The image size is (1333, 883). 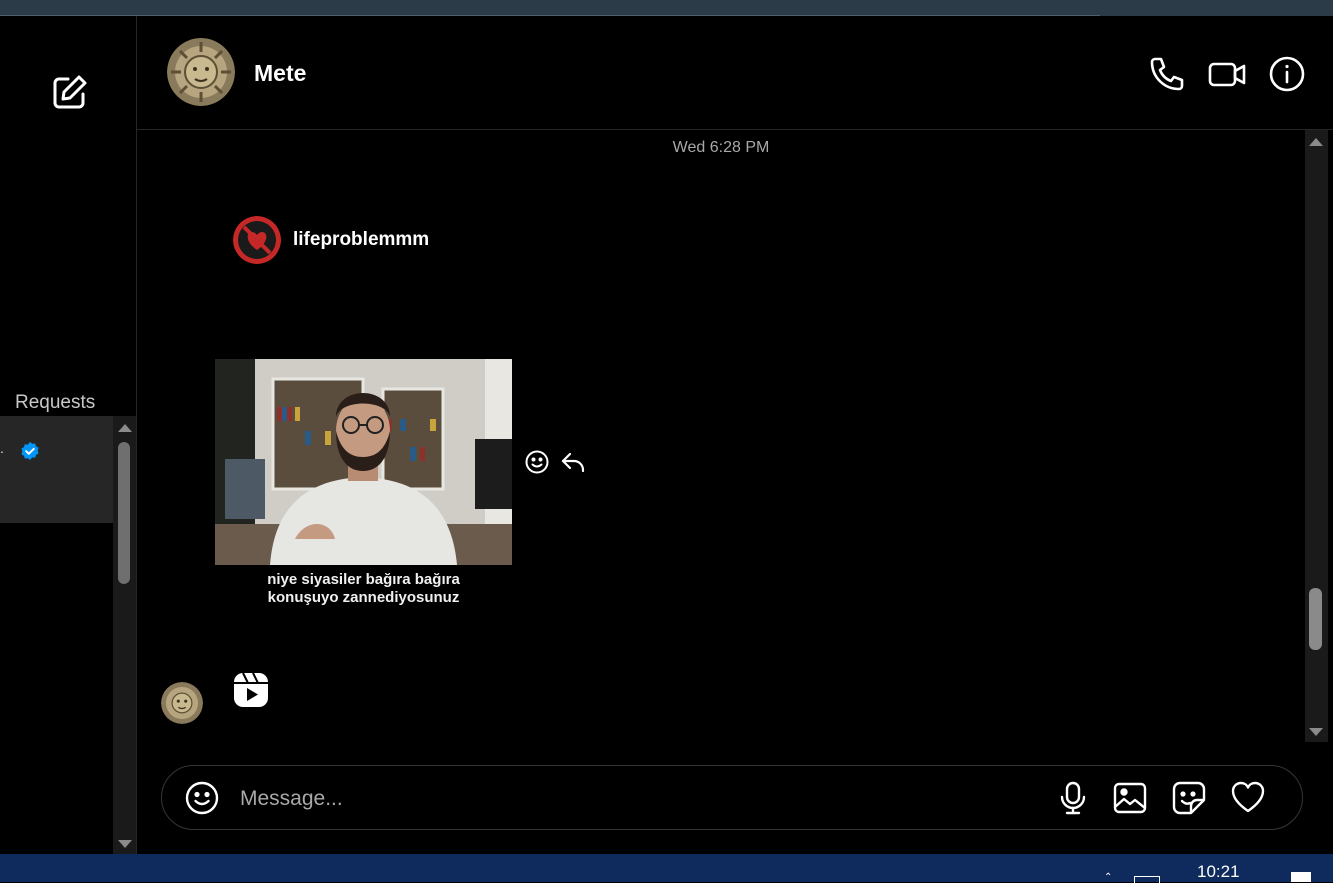 I want to click on microphone-icon, so click(x=1073, y=798).